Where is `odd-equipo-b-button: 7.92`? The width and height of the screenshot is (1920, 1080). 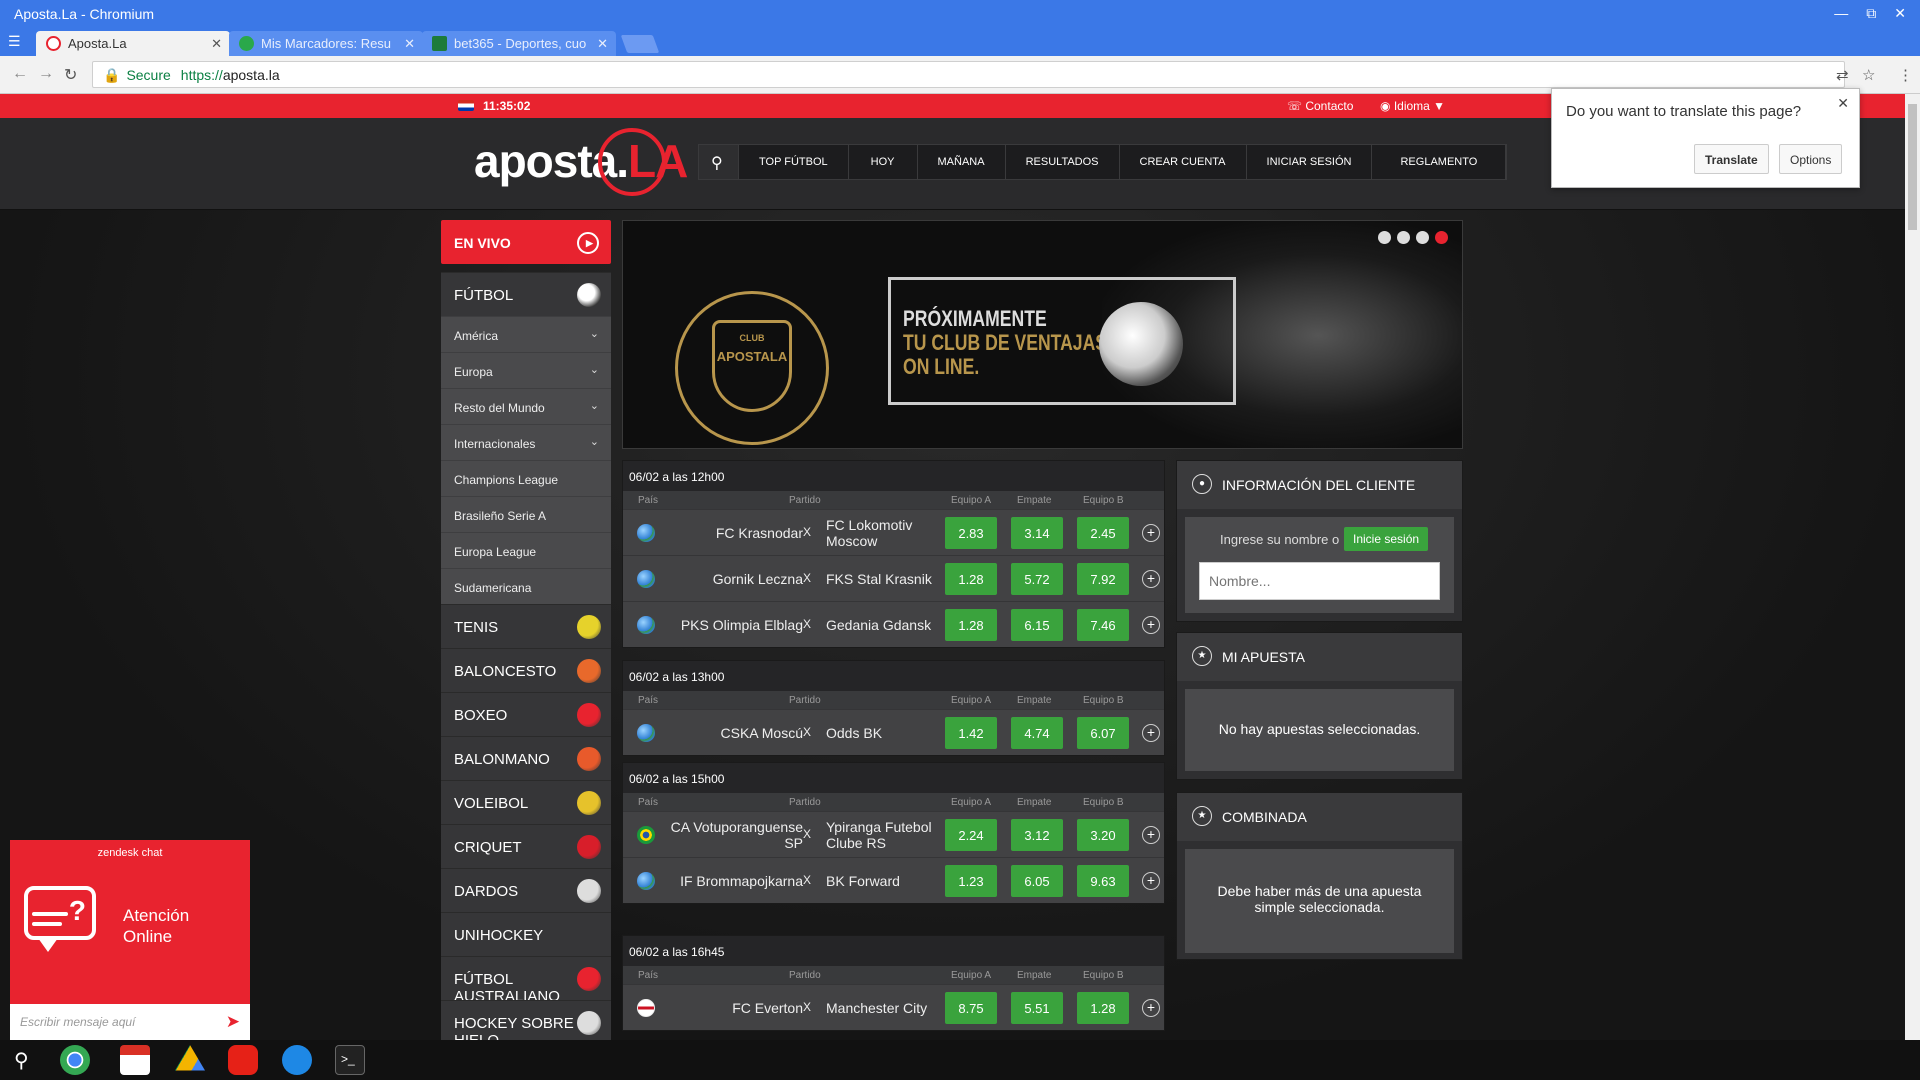
odd-equipo-b-button: 7.92 is located at coordinates (1103, 579).